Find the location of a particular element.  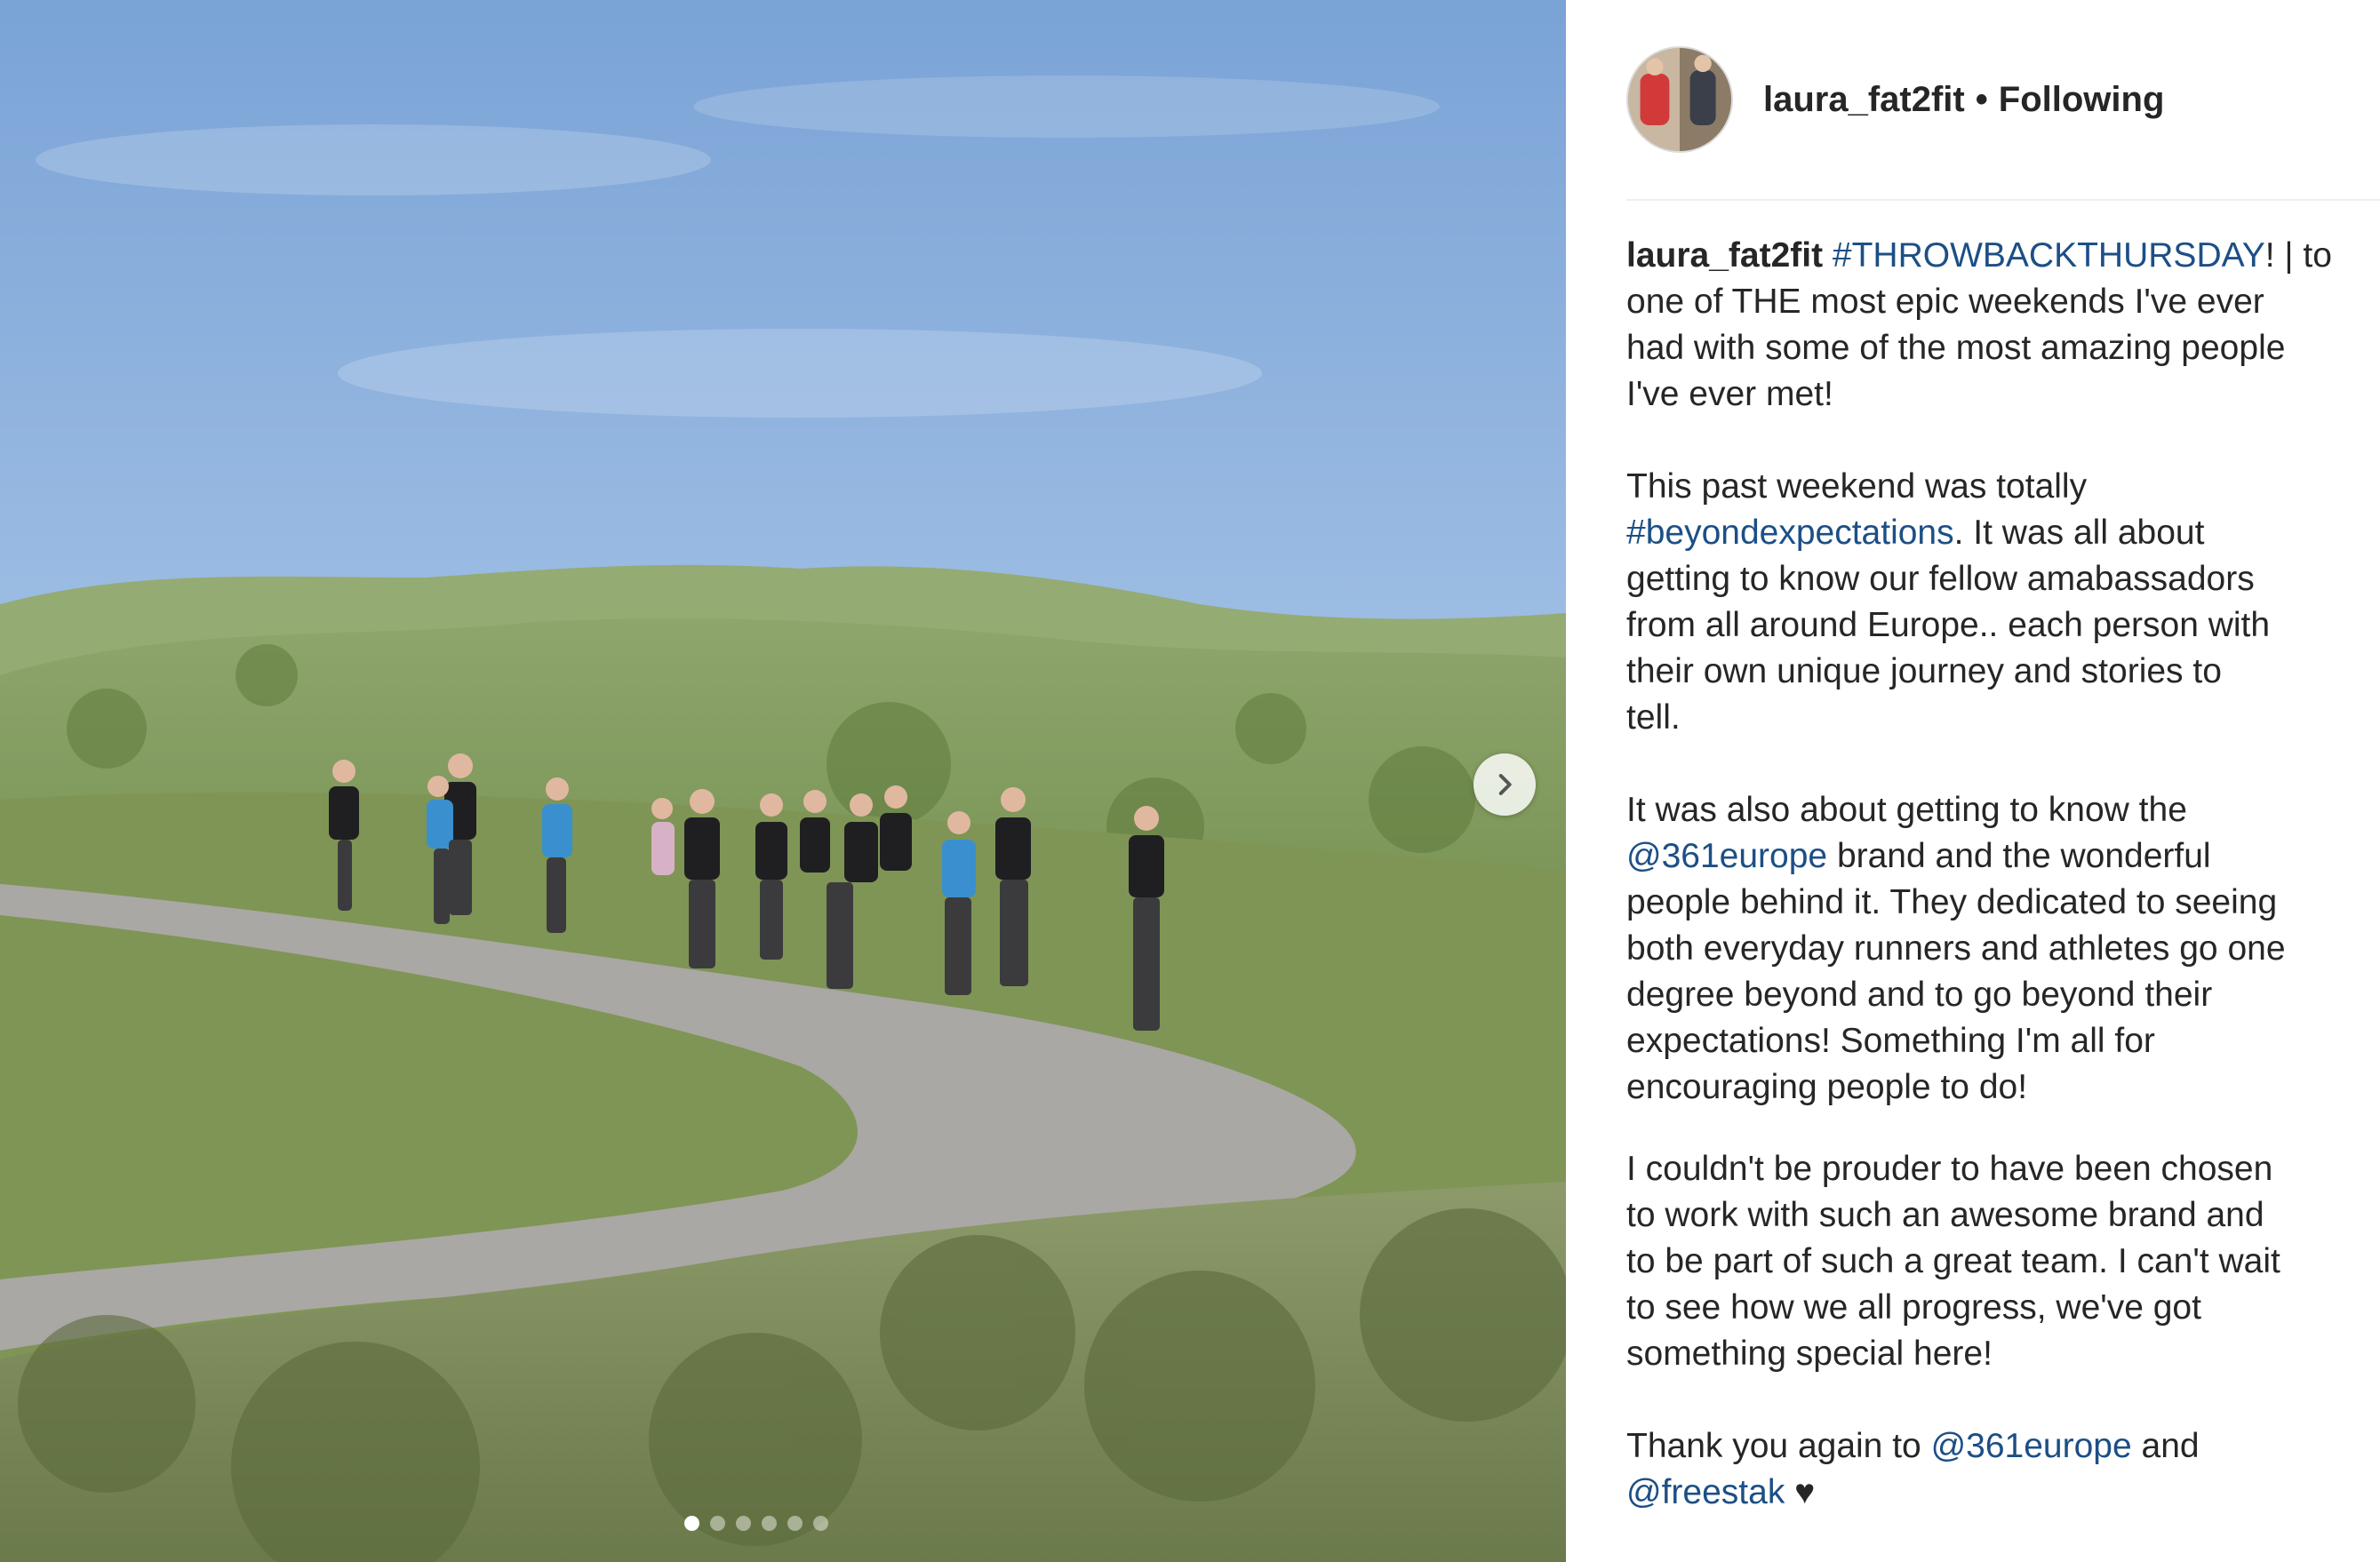

caption-text: . It was all about is located at coordinates (2079, 533).